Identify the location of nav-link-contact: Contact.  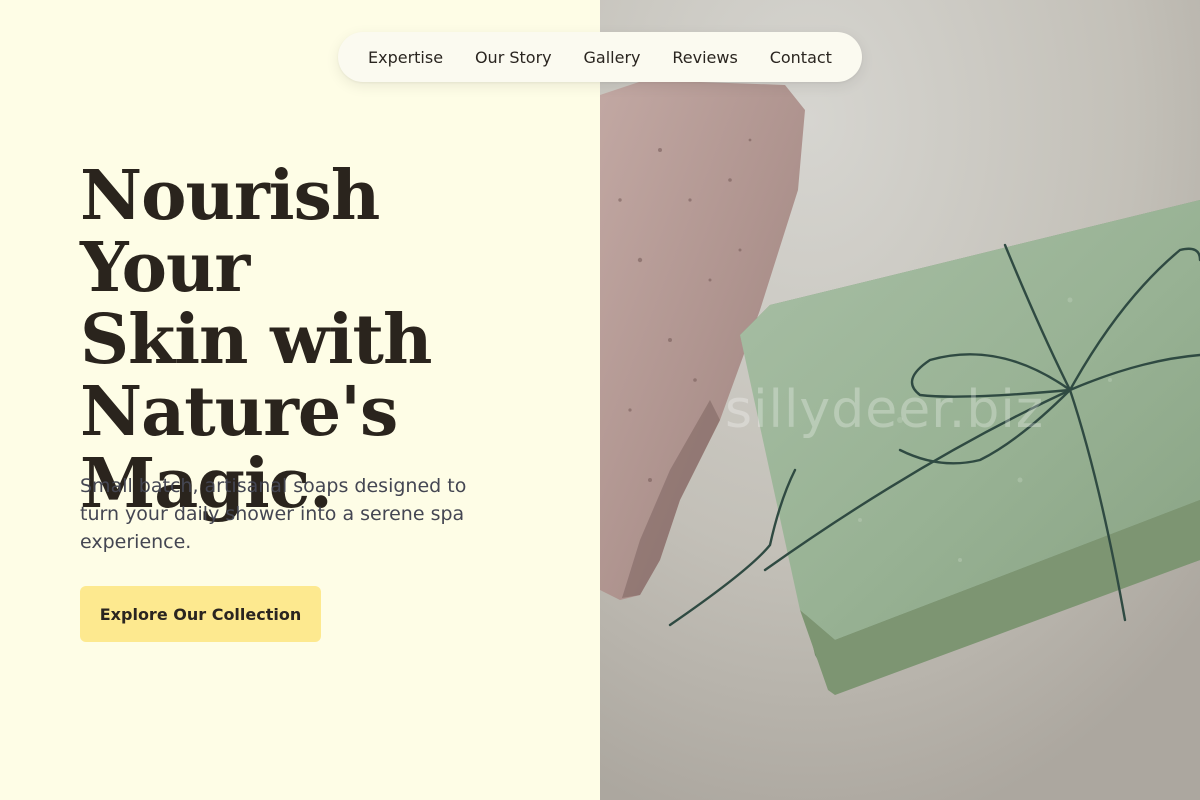
(801, 57).